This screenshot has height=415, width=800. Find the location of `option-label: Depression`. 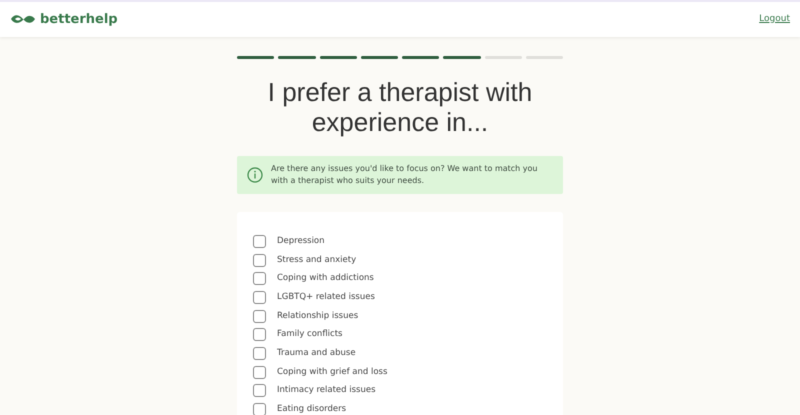

option-label: Depression is located at coordinates (301, 241).